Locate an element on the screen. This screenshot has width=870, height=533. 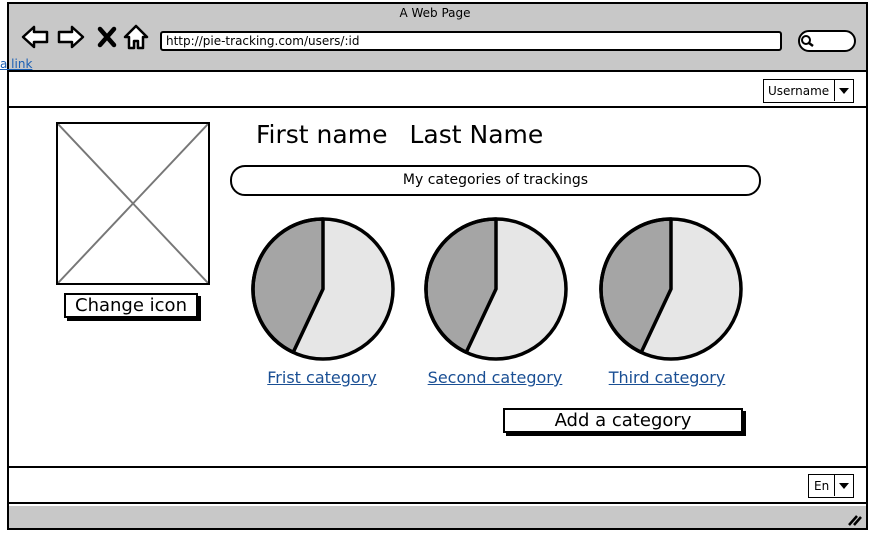
last-name: Last Name is located at coordinates (476, 134).